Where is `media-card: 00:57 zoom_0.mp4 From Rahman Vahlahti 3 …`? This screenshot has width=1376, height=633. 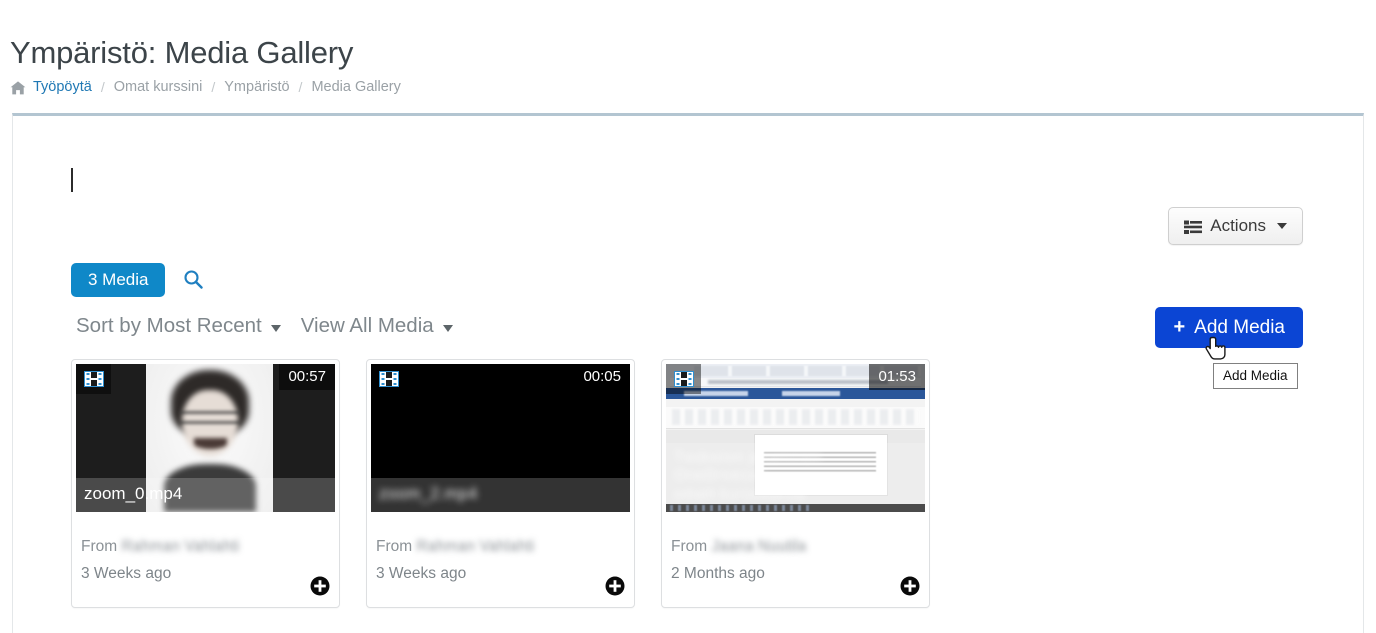 media-card: 00:57 zoom_0.mp4 From Rahman Vahlahti 3 … is located at coordinates (205, 483).